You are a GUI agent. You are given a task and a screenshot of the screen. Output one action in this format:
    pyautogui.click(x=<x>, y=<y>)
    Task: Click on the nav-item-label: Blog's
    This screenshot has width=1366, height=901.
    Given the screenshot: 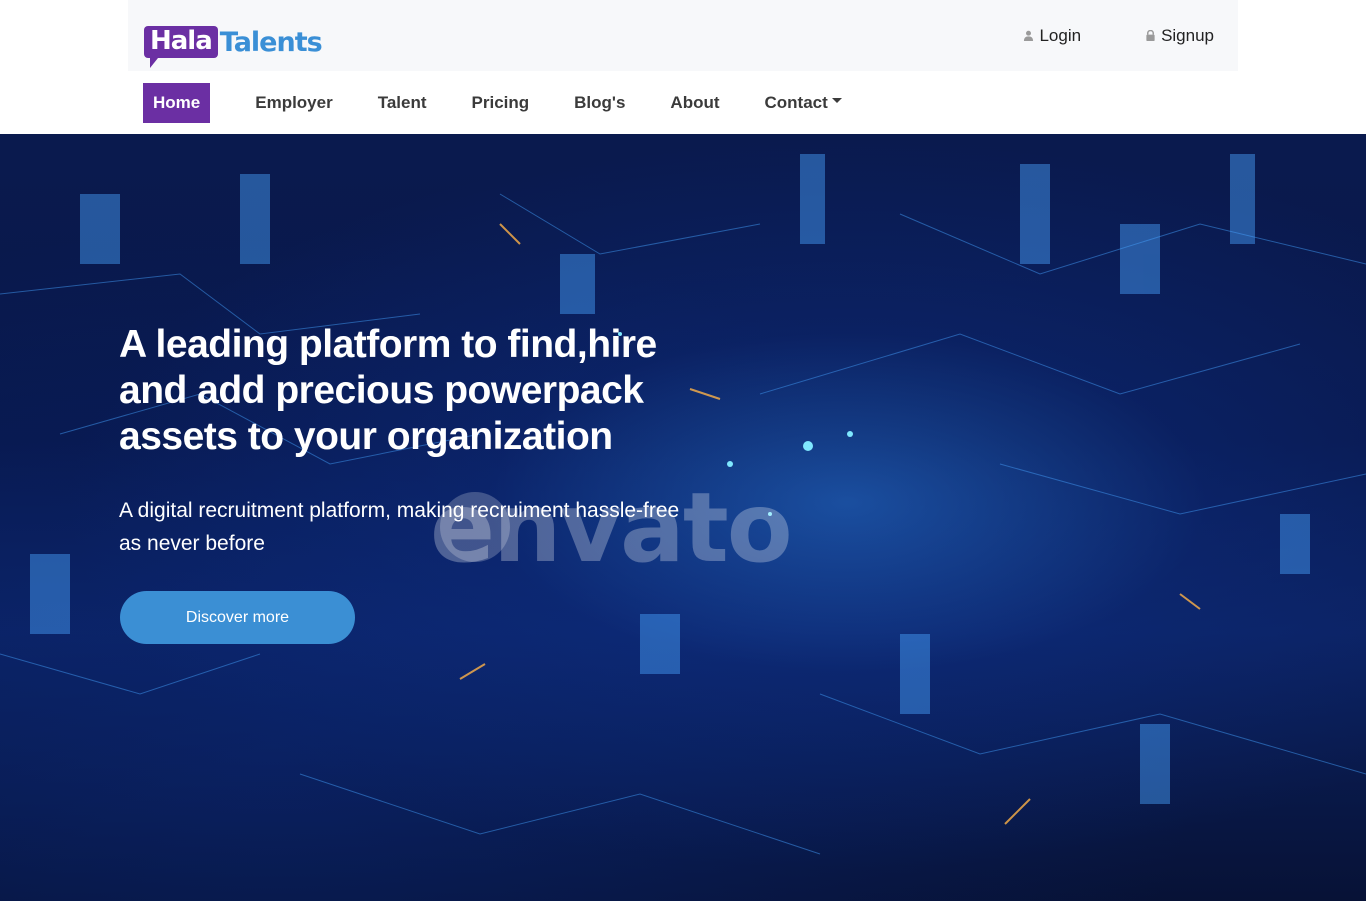 What is the action you would take?
    pyautogui.click(x=600, y=102)
    